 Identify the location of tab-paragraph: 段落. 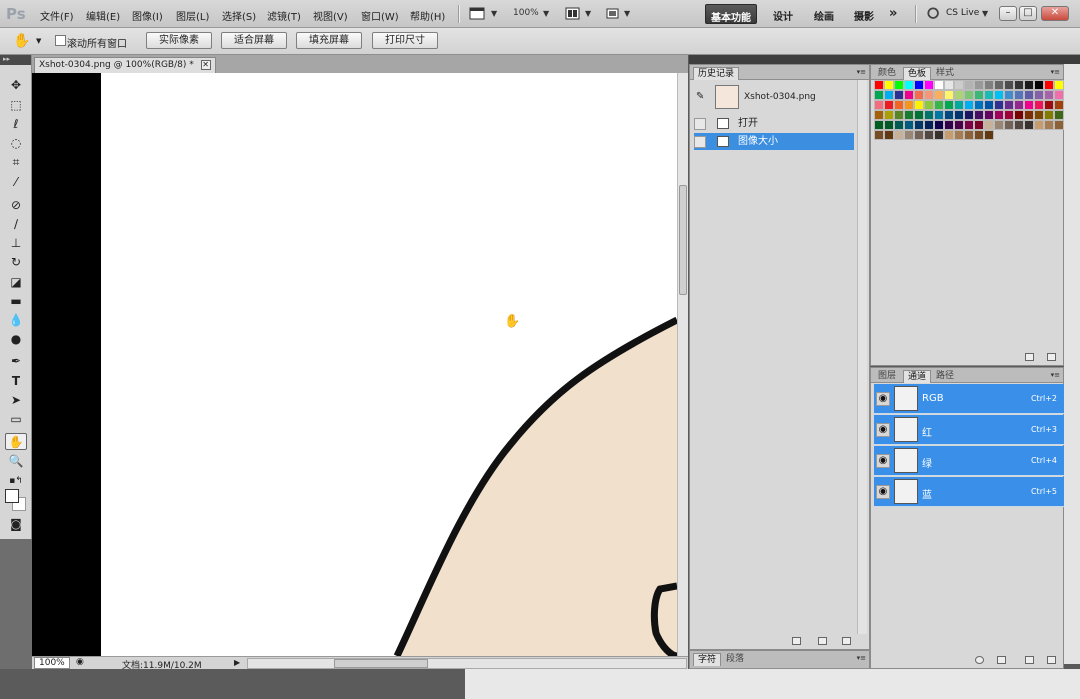
(735, 659).